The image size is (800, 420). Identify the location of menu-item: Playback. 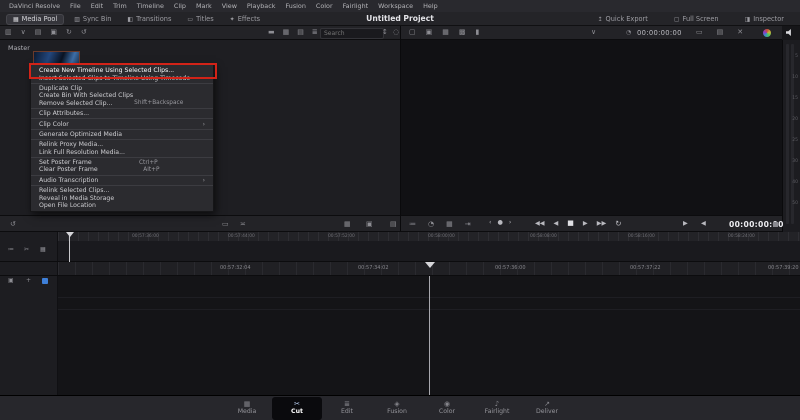
(261, 6).